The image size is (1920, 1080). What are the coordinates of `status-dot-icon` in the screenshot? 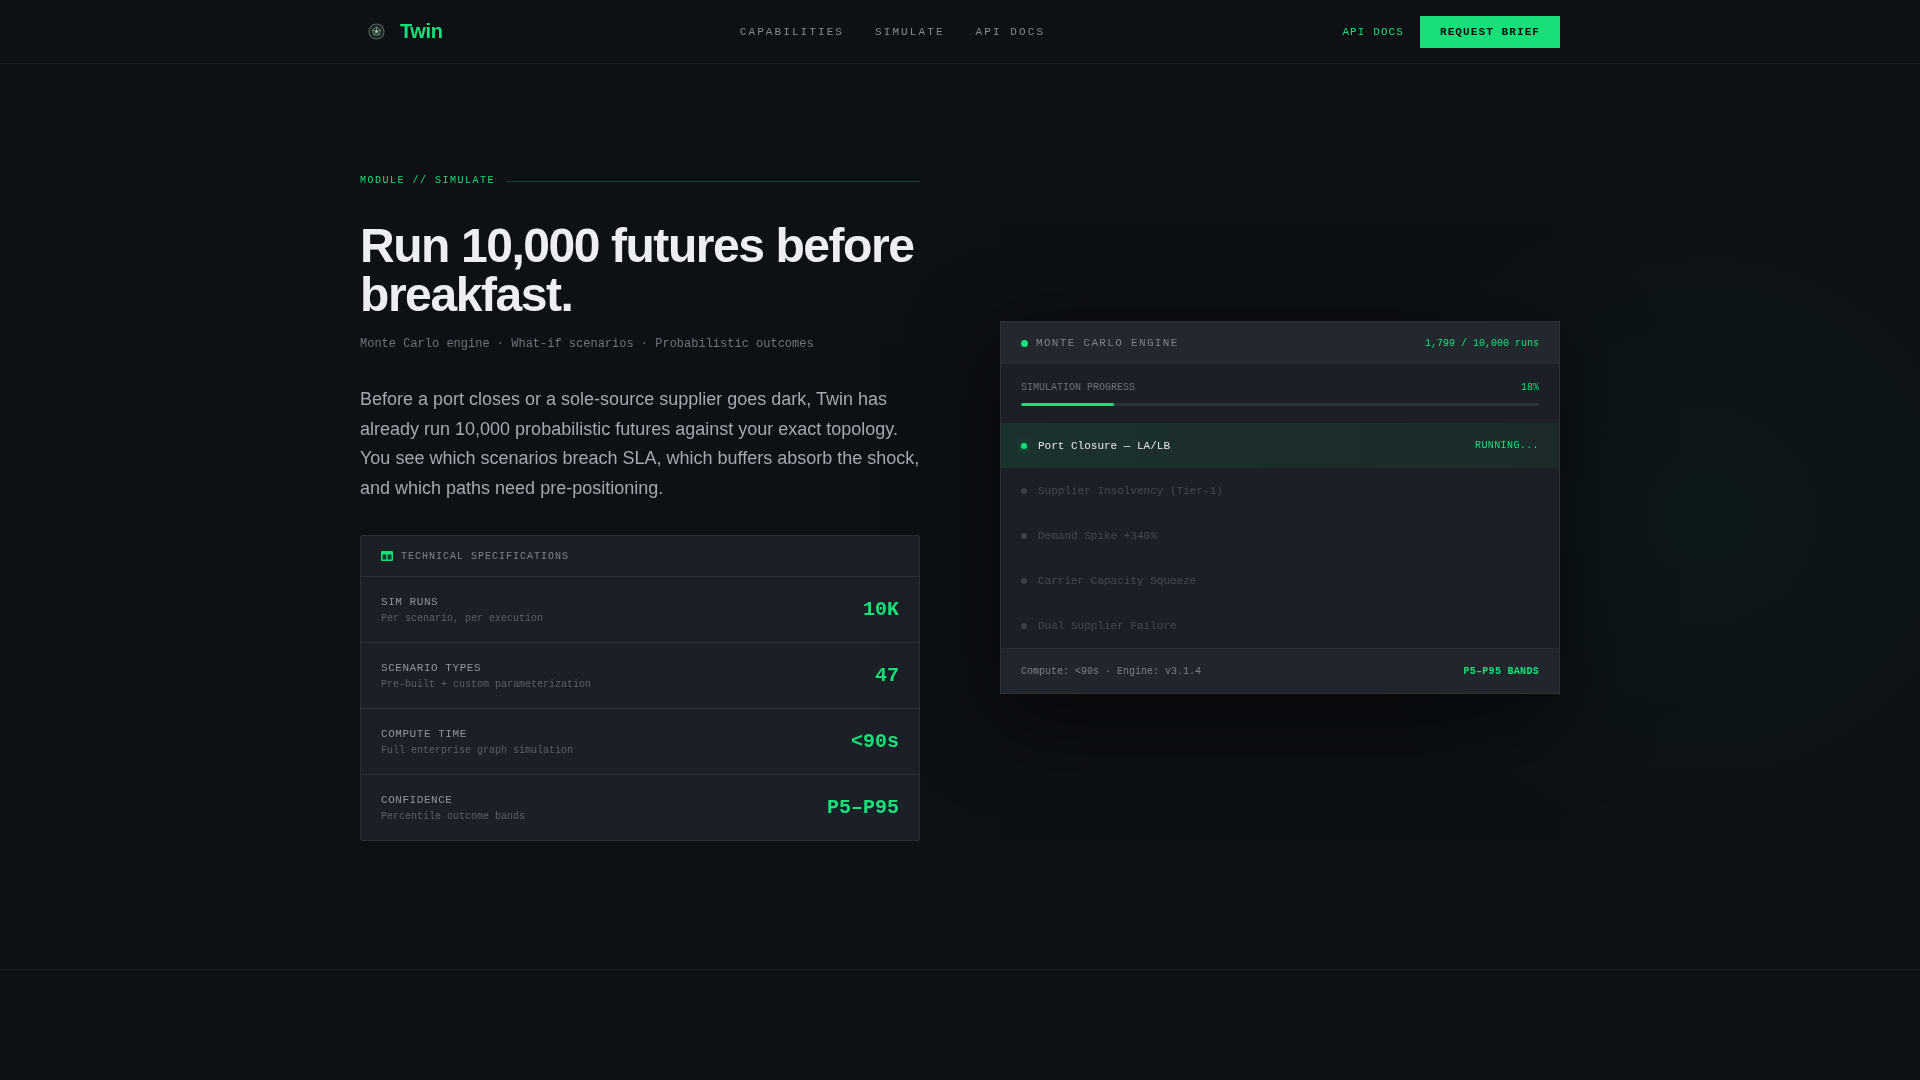 It's located at (1024, 343).